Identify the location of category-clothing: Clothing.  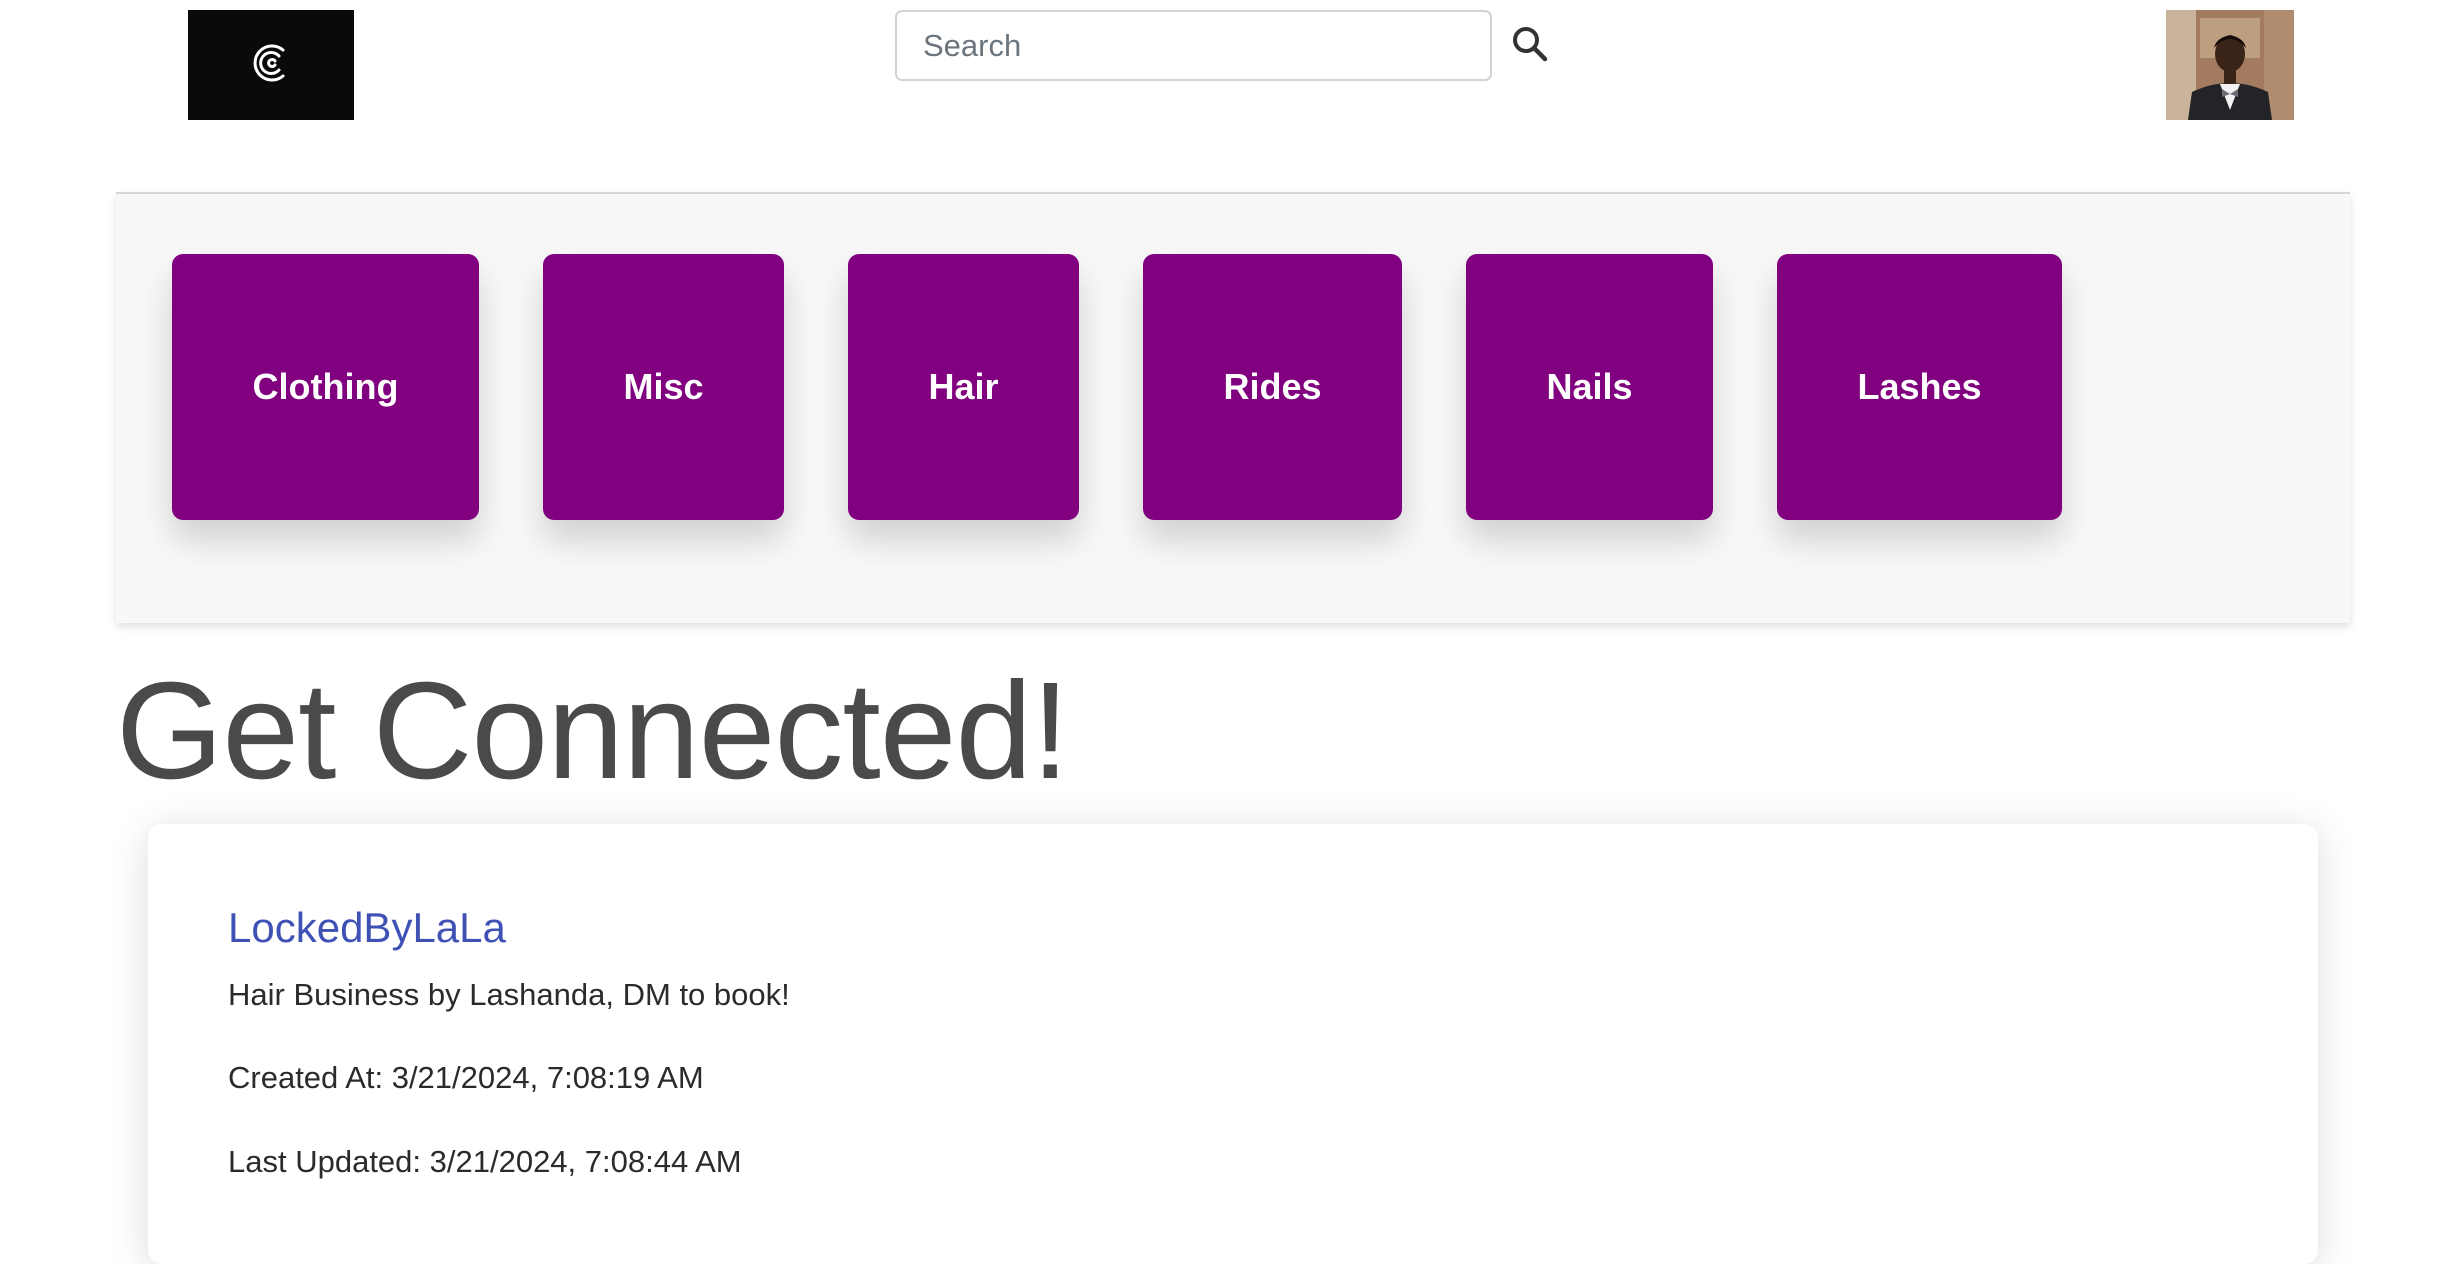
(325, 387).